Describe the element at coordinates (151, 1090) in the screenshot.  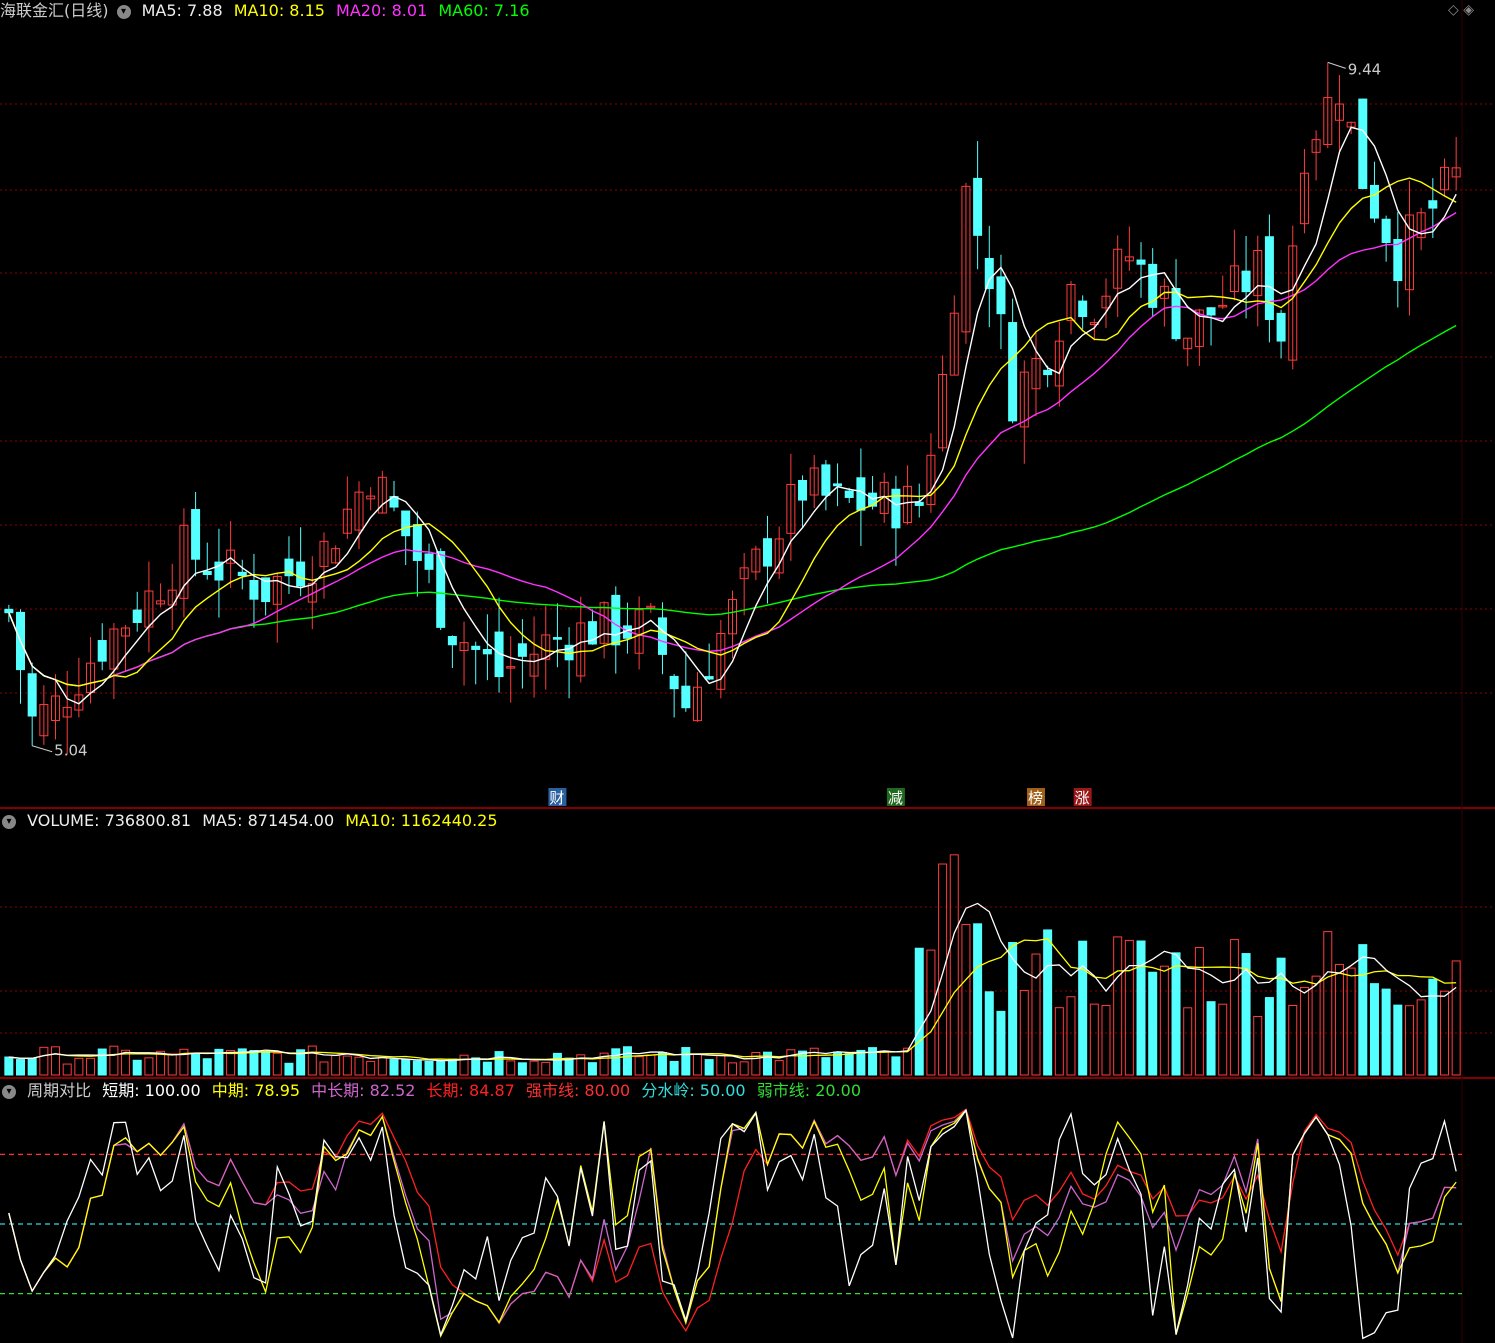
I see `legend-short: 短期: 100.00` at that location.